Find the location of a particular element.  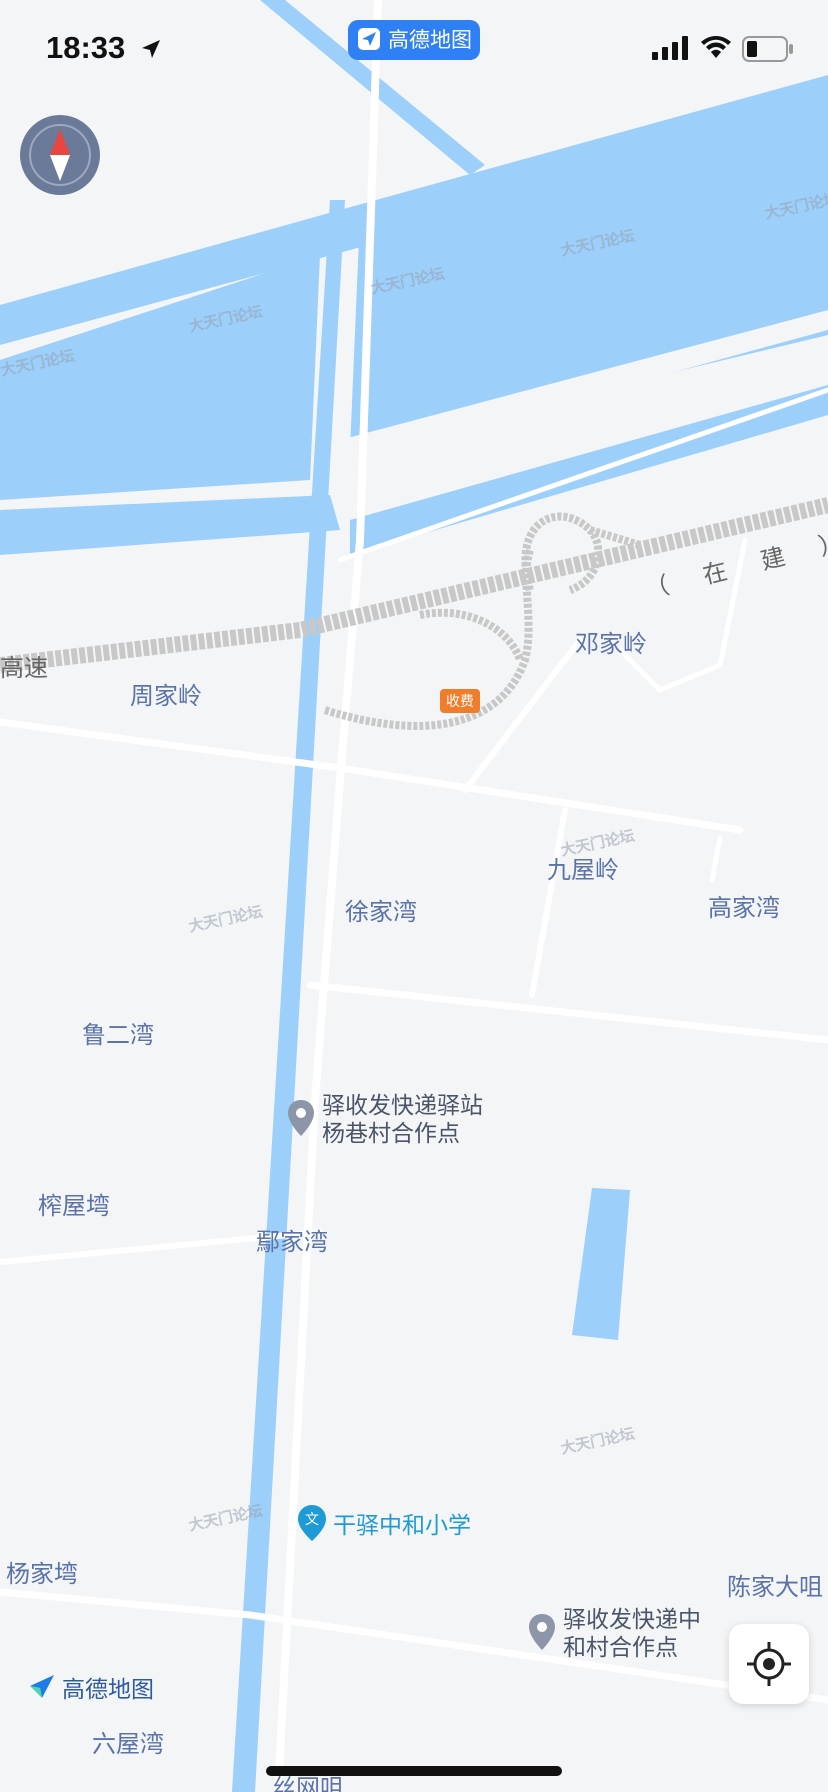

wifi-icon is located at coordinates (716, 47).